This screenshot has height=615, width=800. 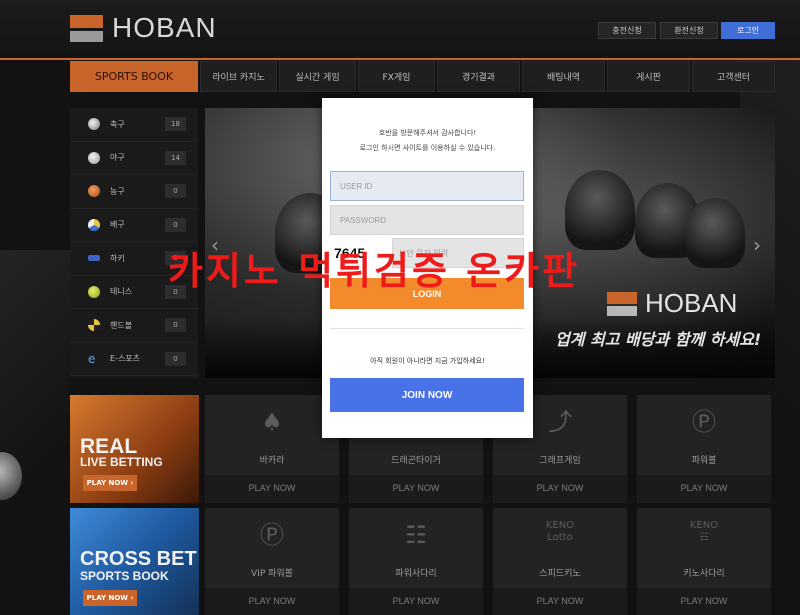 What do you see at coordinates (272, 461) in the screenshot?
I see `game-name: 바카라` at bounding box center [272, 461].